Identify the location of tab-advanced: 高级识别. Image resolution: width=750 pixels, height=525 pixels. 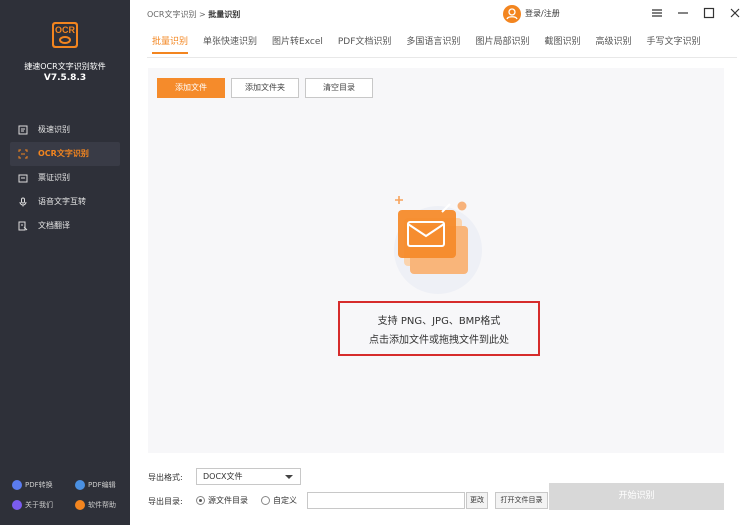
(613, 46).